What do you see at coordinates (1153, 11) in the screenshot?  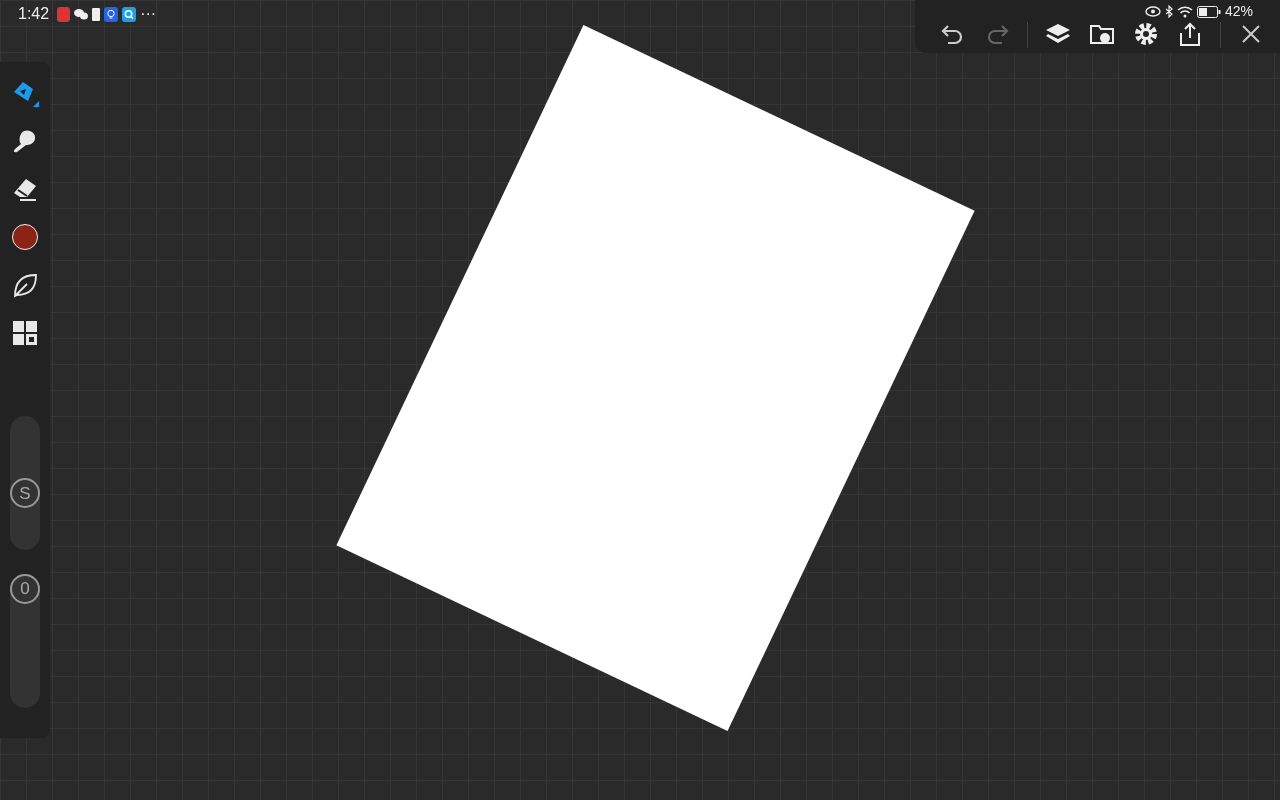 I see `eye-icon` at bounding box center [1153, 11].